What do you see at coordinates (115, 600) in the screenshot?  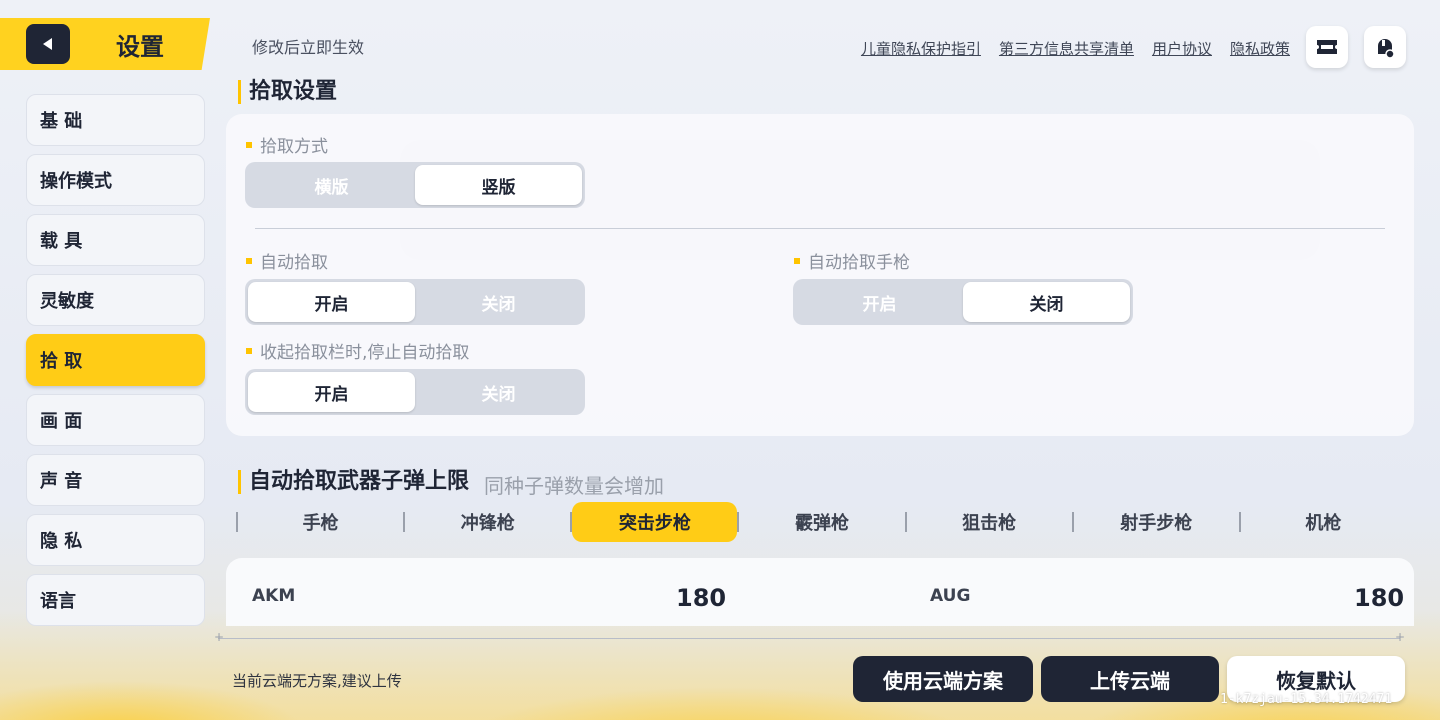 I see `sidebar-item-language: 语言` at bounding box center [115, 600].